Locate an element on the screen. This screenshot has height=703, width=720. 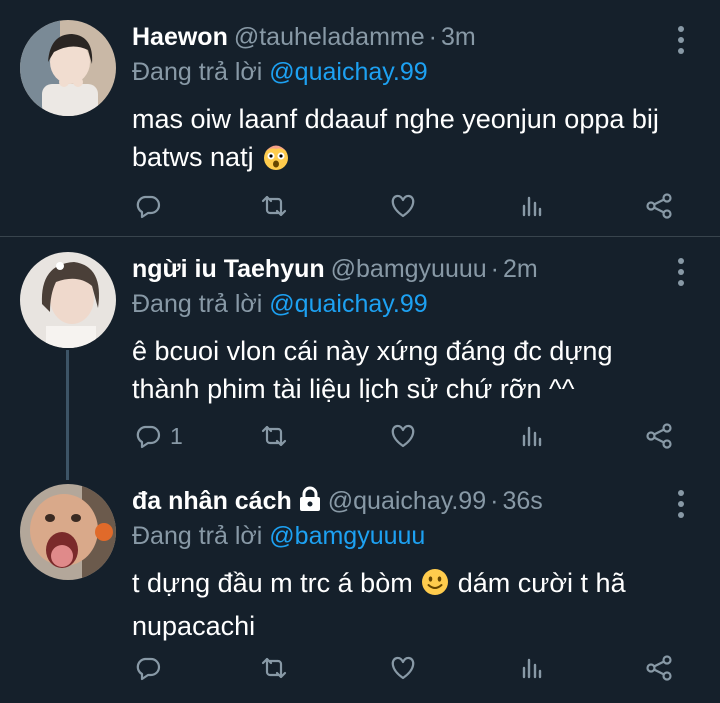
astonished-face-emoji is located at coordinates (276, 161).